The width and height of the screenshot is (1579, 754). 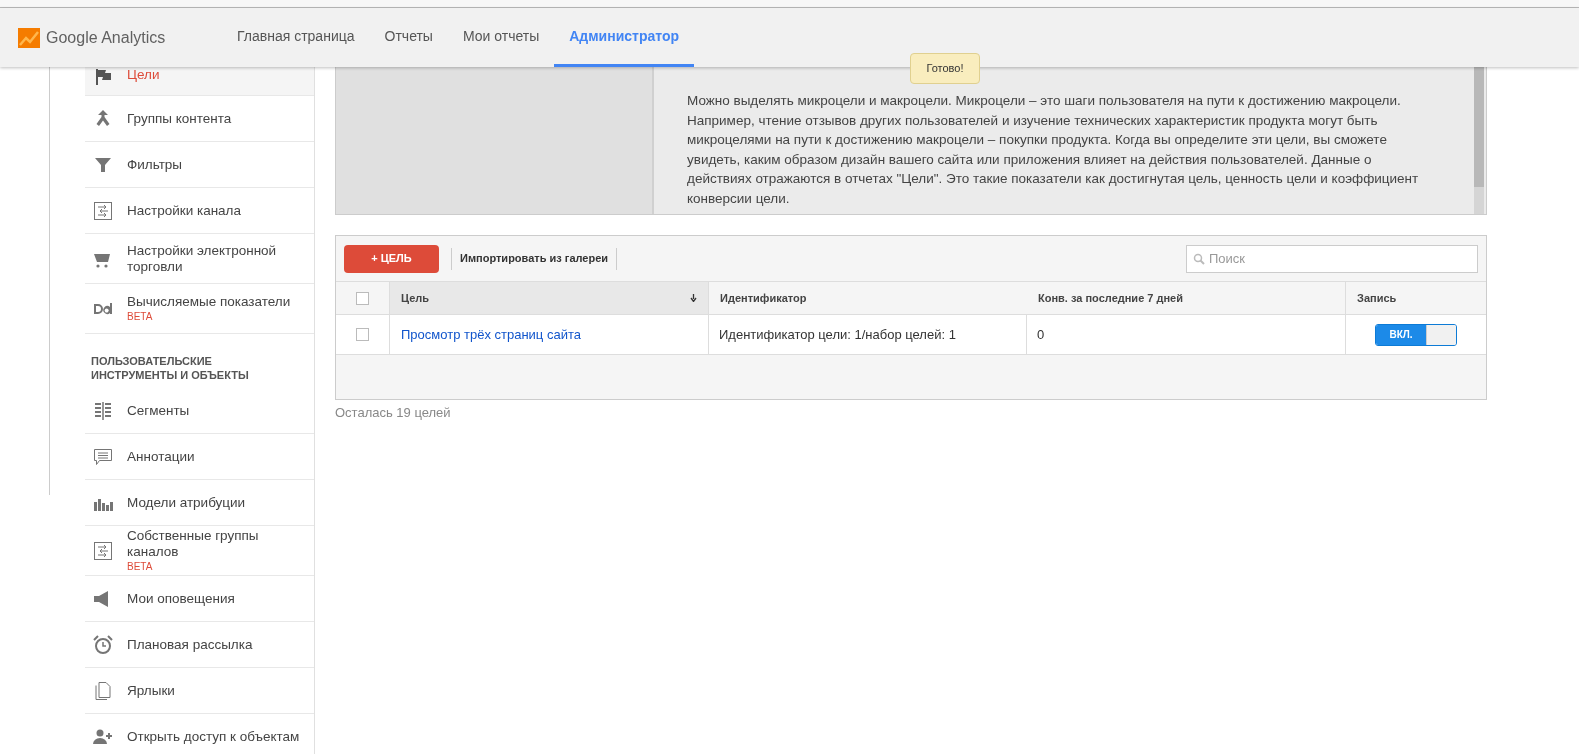 I want to click on segments-icon, so click(x=103, y=410).